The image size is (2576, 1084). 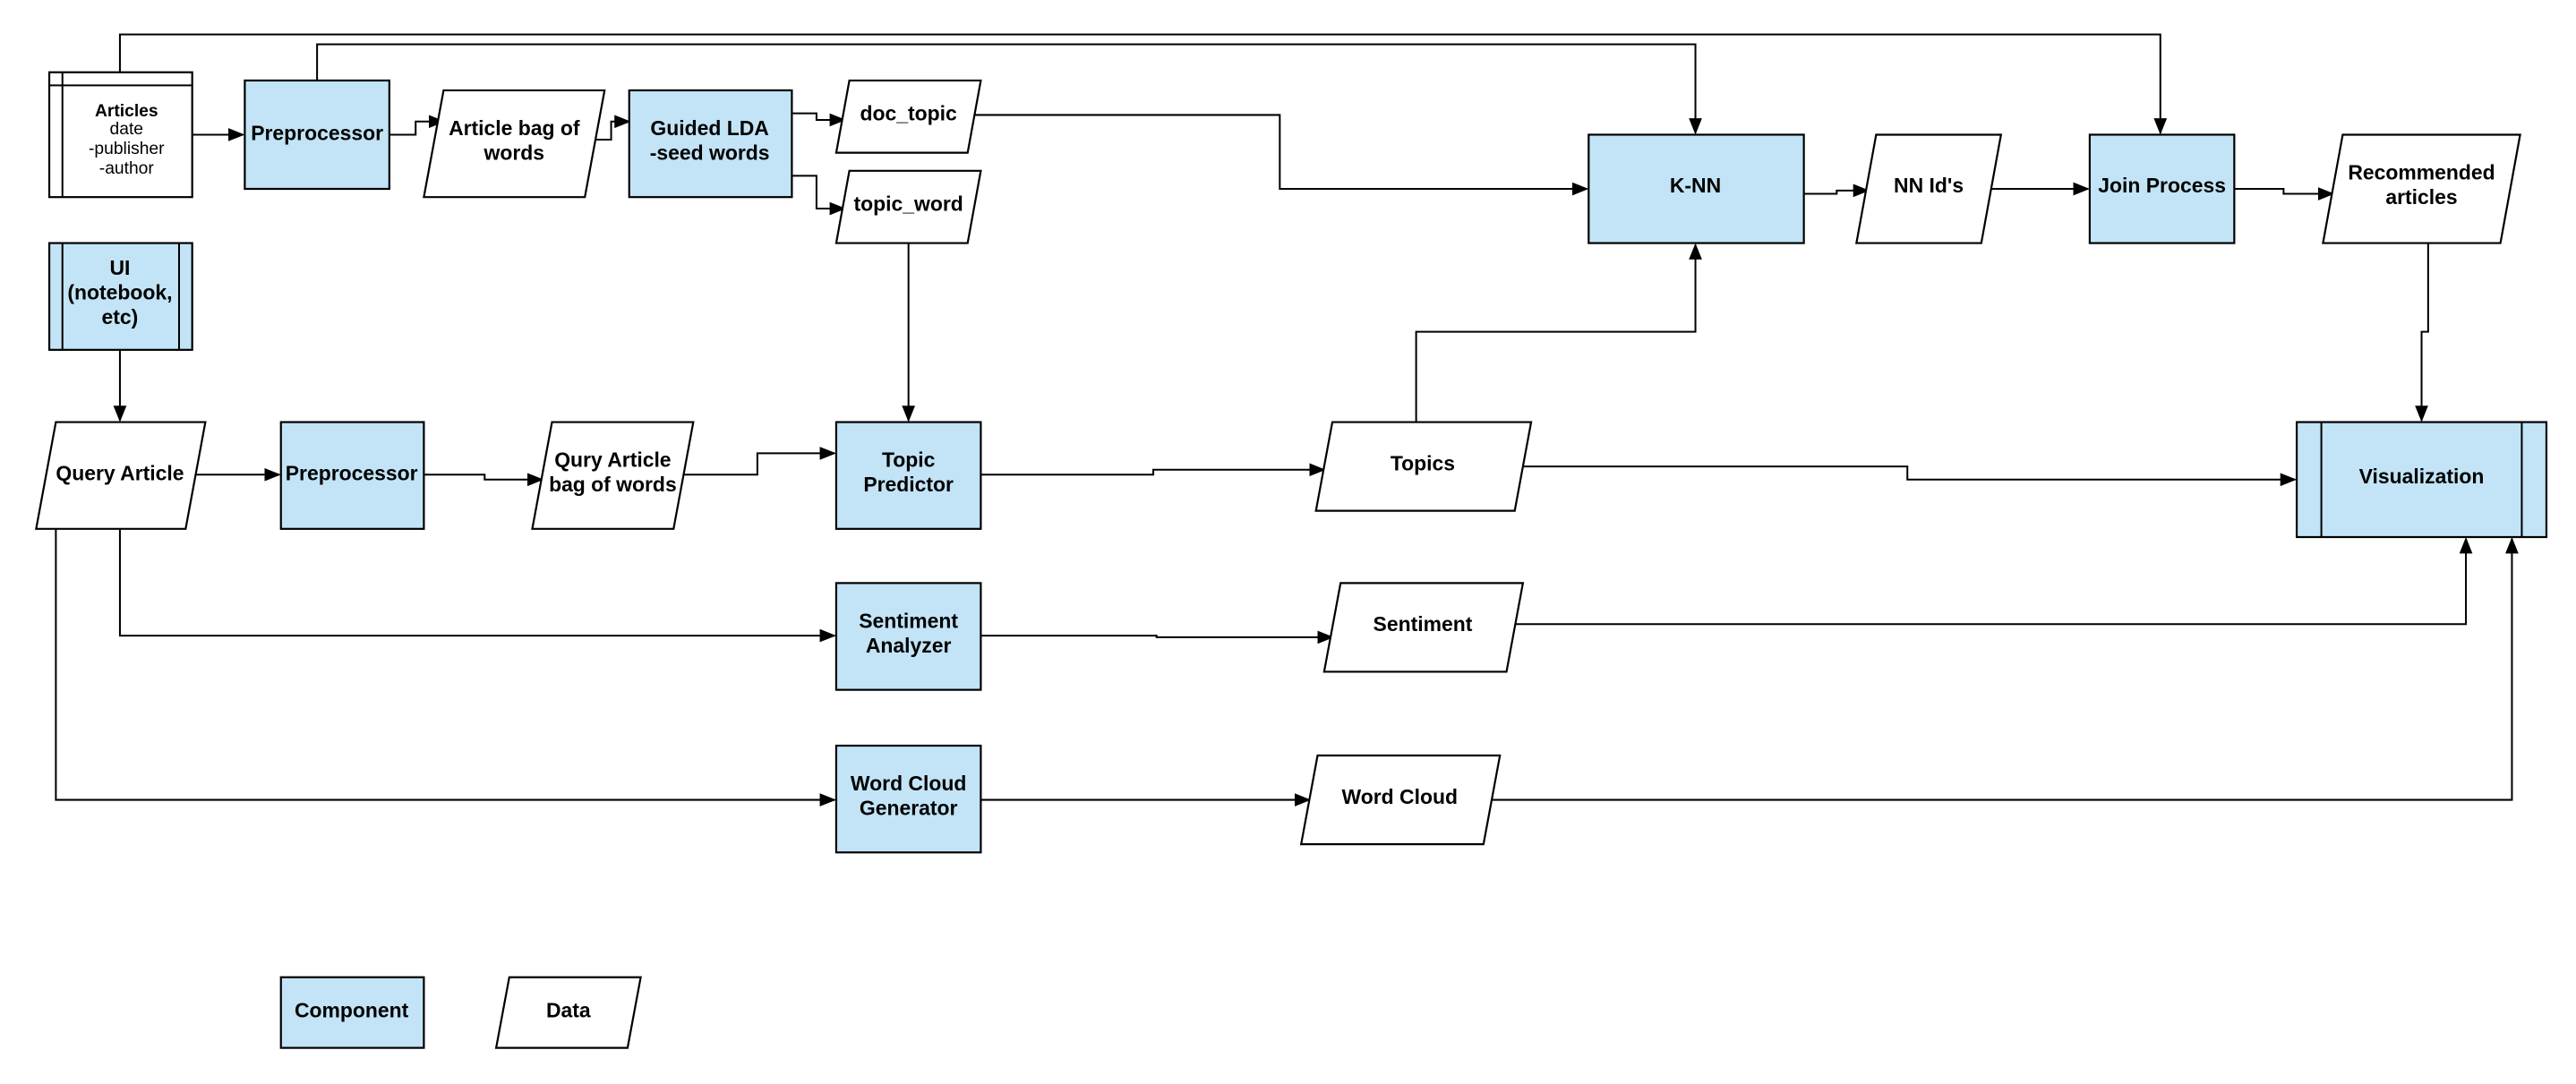 I want to click on ui-component: UI (notebook, etc), so click(x=120, y=297).